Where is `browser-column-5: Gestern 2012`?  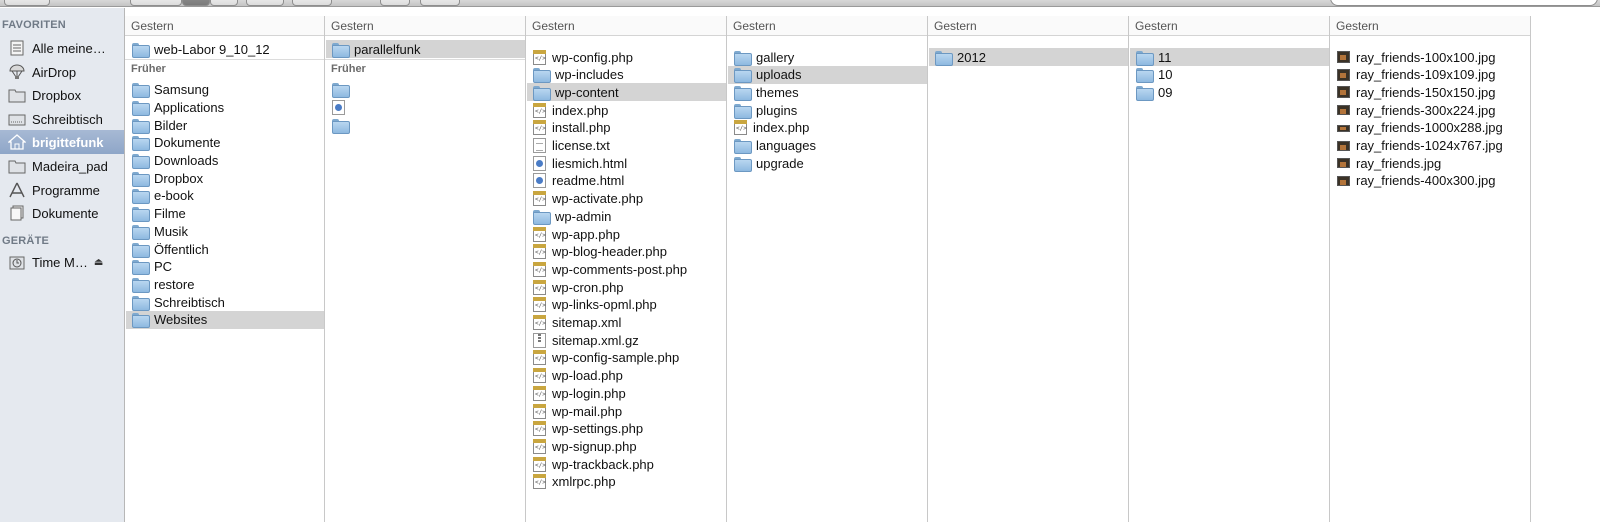
browser-column-5: Gestern 2012 is located at coordinates (1028, 269).